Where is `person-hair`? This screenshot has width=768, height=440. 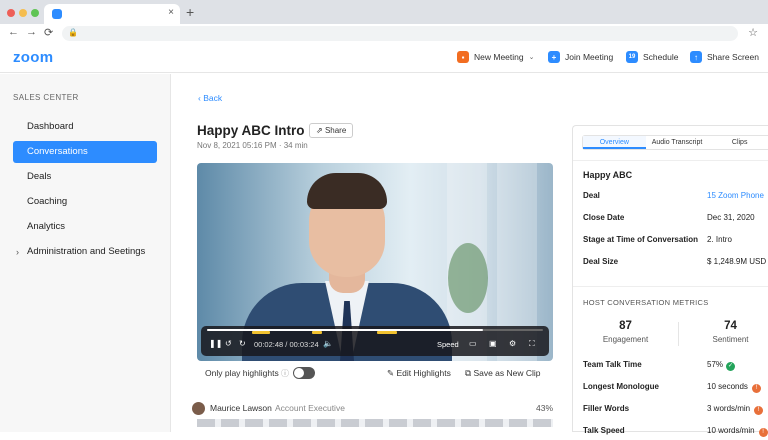 person-hair is located at coordinates (347, 191).